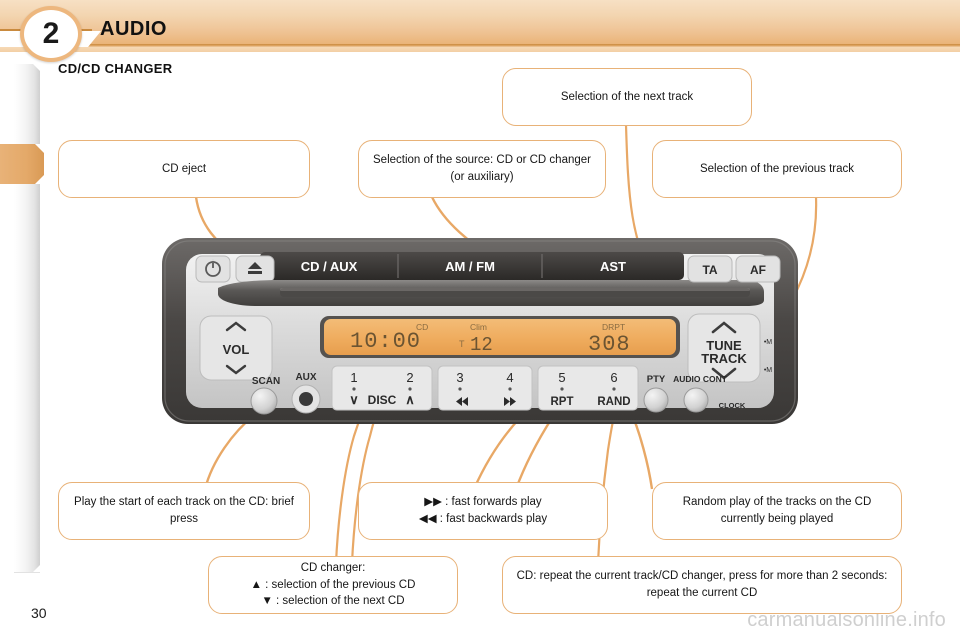  What do you see at coordinates (768, 342) in the screenshot?
I see `tune-up-hint: •M` at bounding box center [768, 342].